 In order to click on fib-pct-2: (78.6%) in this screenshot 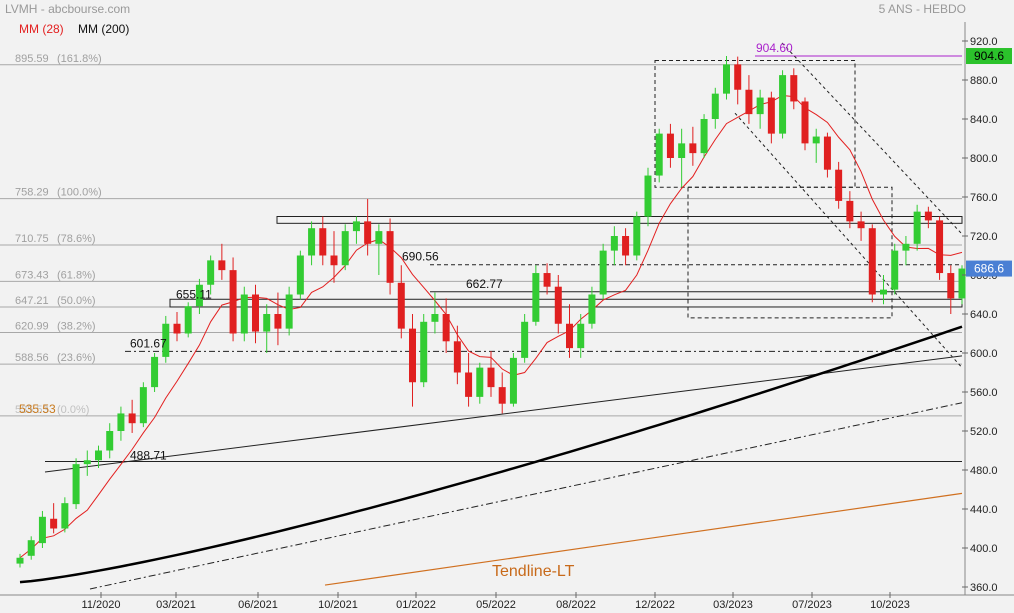, I will do `click(76, 239)`.